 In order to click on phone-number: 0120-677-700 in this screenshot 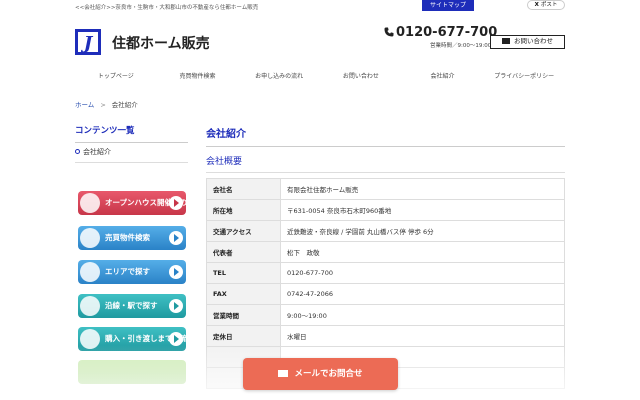, I will do `click(440, 32)`.